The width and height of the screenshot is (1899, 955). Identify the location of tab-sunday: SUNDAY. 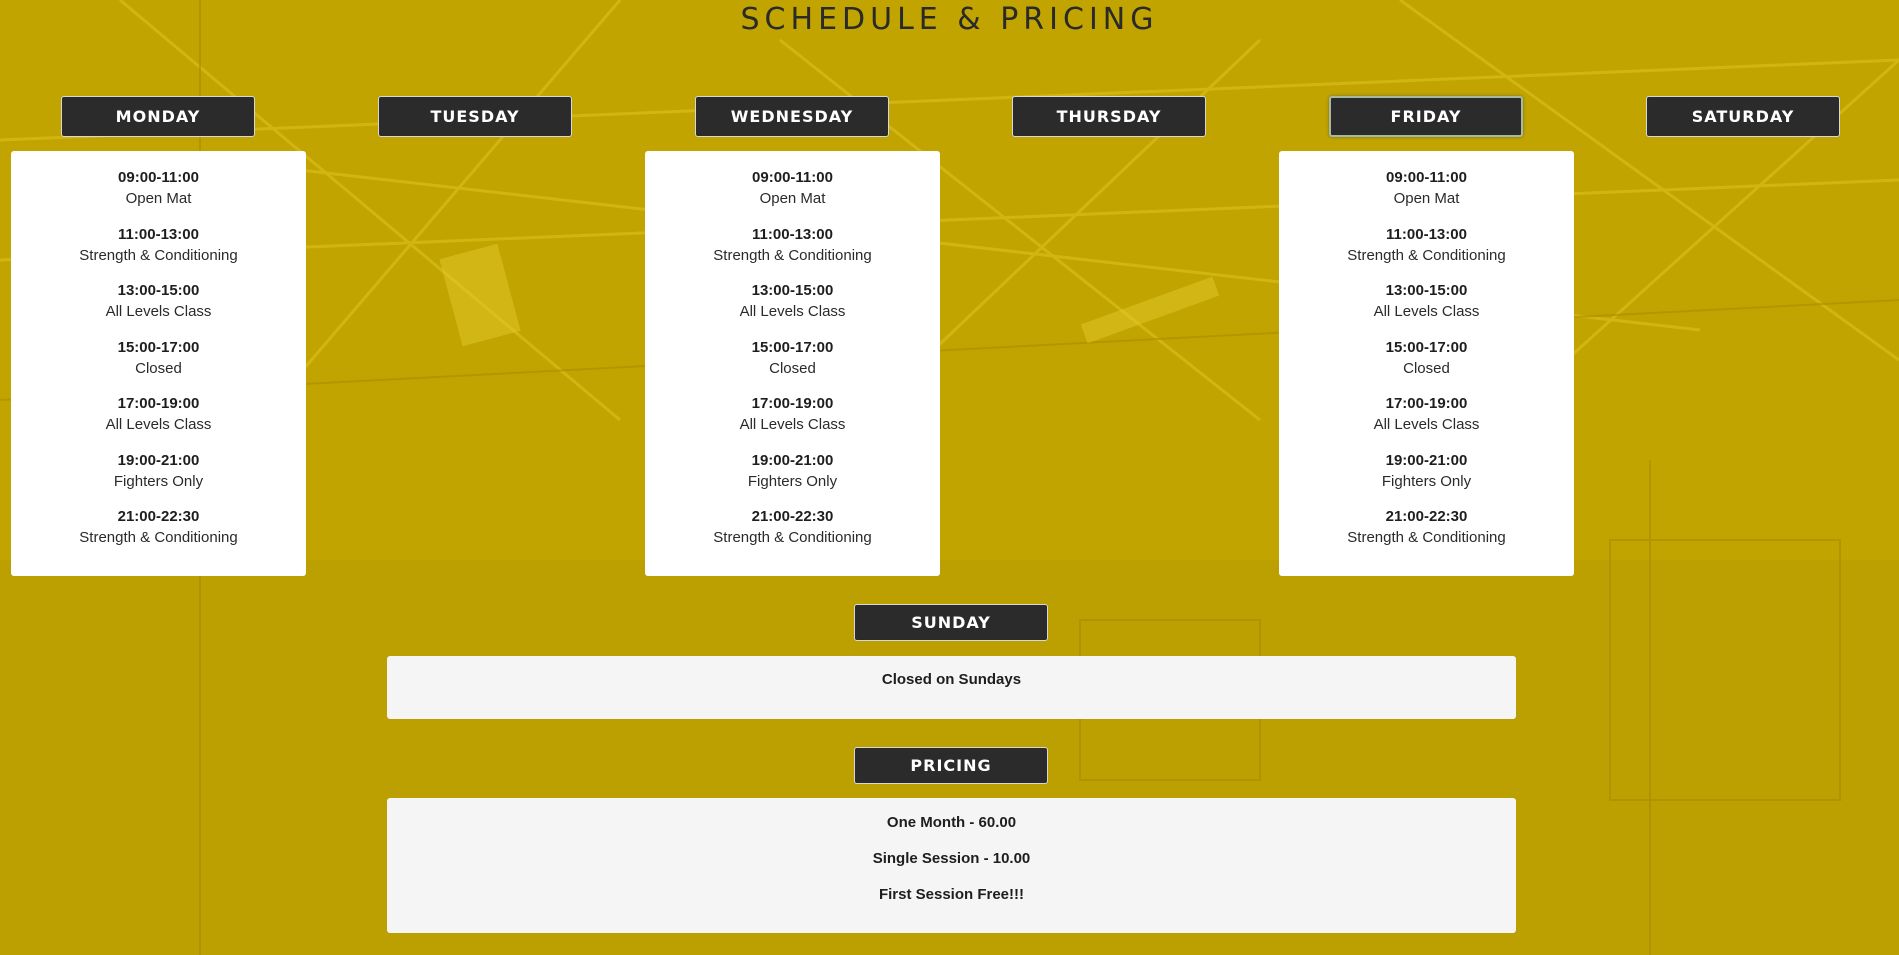
(951, 622).